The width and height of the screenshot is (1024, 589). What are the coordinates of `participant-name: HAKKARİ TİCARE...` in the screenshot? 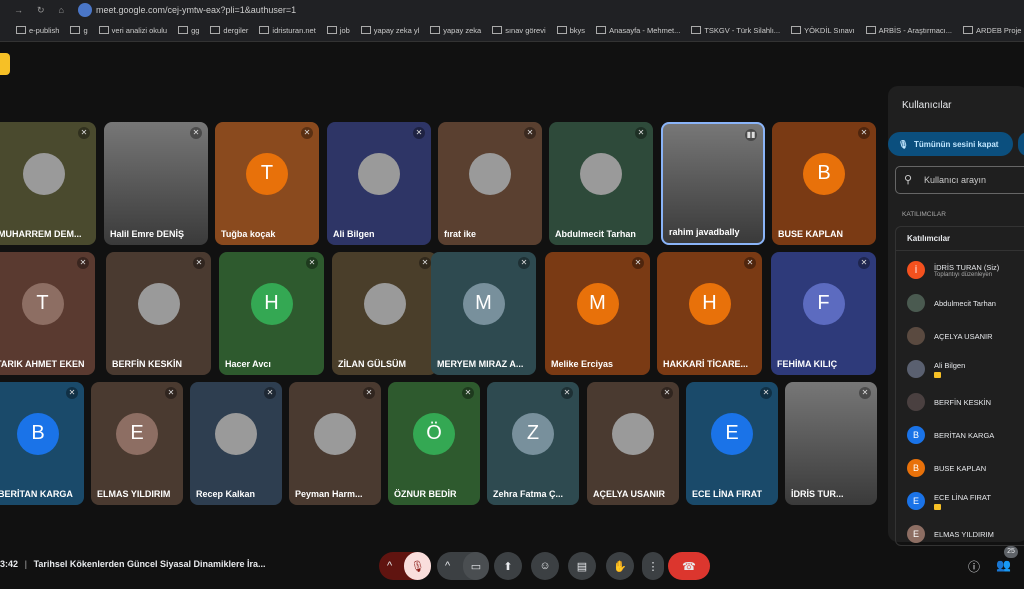 It's located at (705, 364).